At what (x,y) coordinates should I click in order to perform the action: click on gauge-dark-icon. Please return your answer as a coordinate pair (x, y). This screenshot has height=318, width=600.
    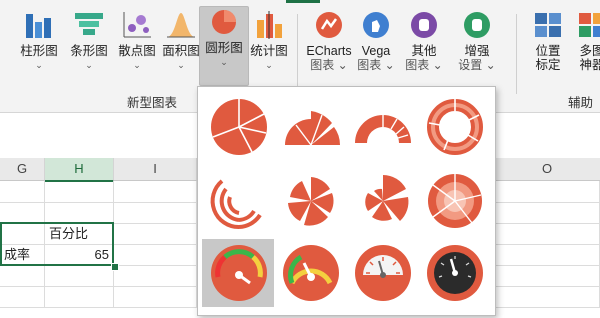
    Looking at the image, I should click on (455, 273).